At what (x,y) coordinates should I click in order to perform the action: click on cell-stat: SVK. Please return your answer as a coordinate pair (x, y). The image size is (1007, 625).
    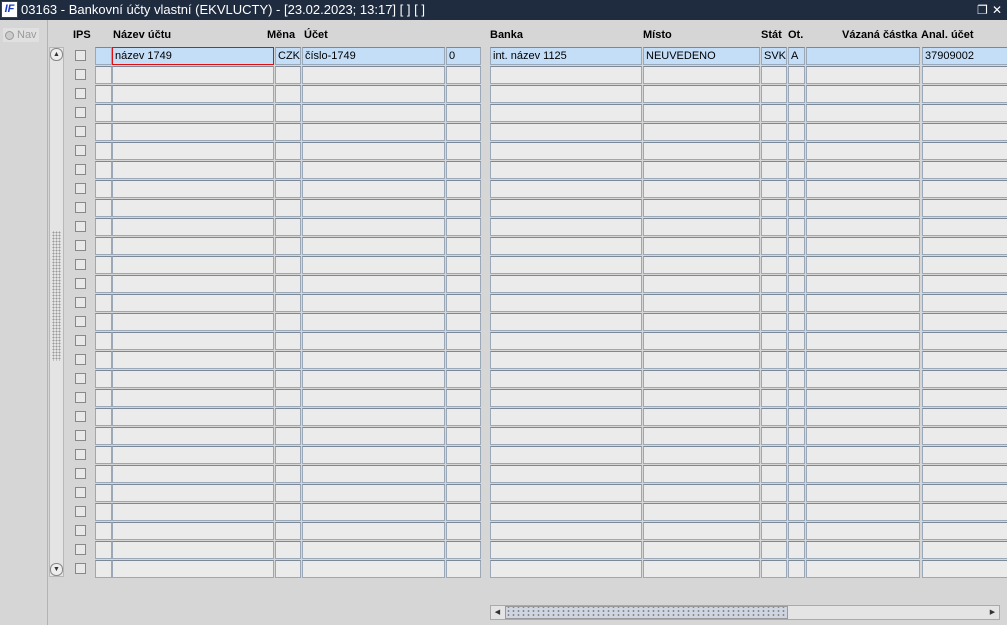
    Looking at the image, I should click on (774, 56).